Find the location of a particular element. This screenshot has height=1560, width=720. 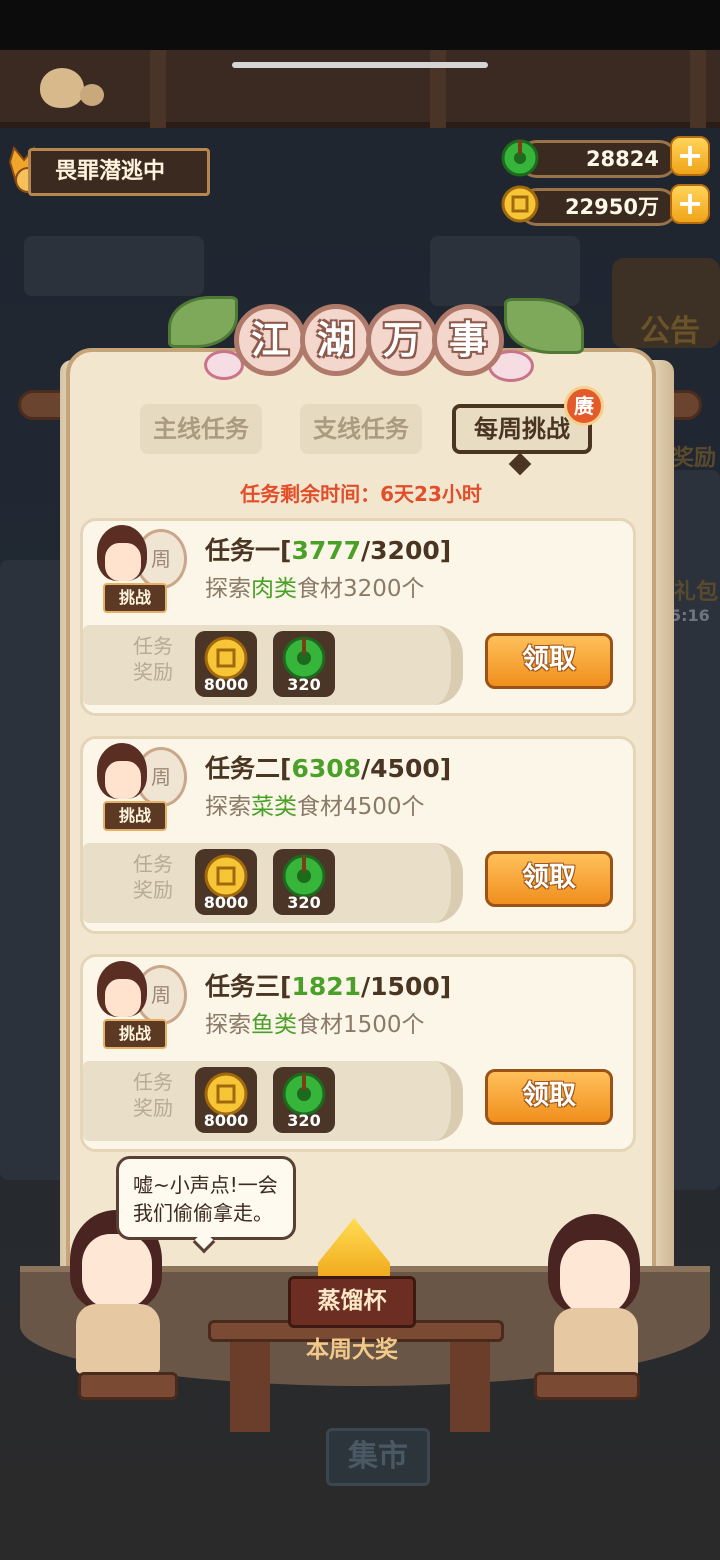

market-button: 集市 is located at coordinates (378, 1457).